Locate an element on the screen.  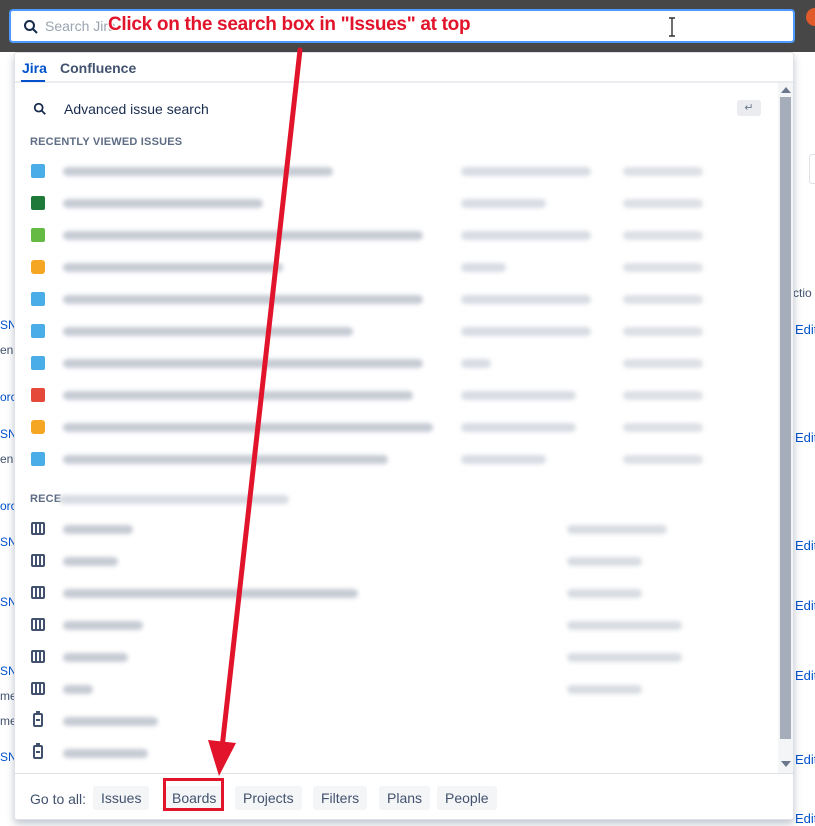
goto-people-button: People is located at coordinates (467, 798).